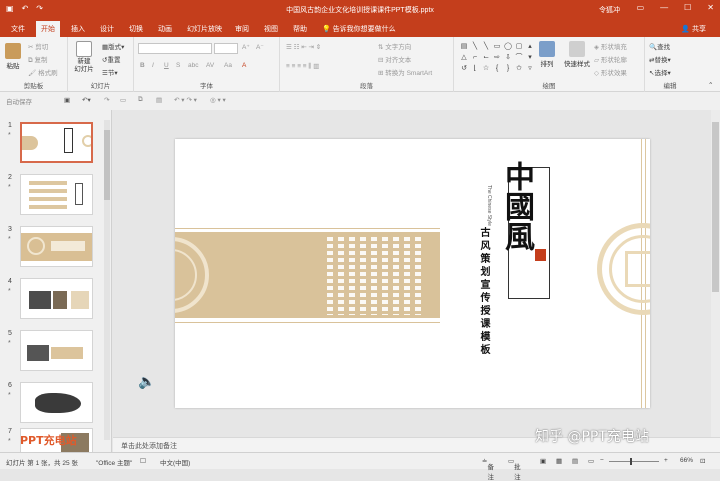 The image size is (720, 481). Describe the element at coordinates (394, 46) in the screenshot. I see `text-direction-button: ⇅ 文字方向` at that location.